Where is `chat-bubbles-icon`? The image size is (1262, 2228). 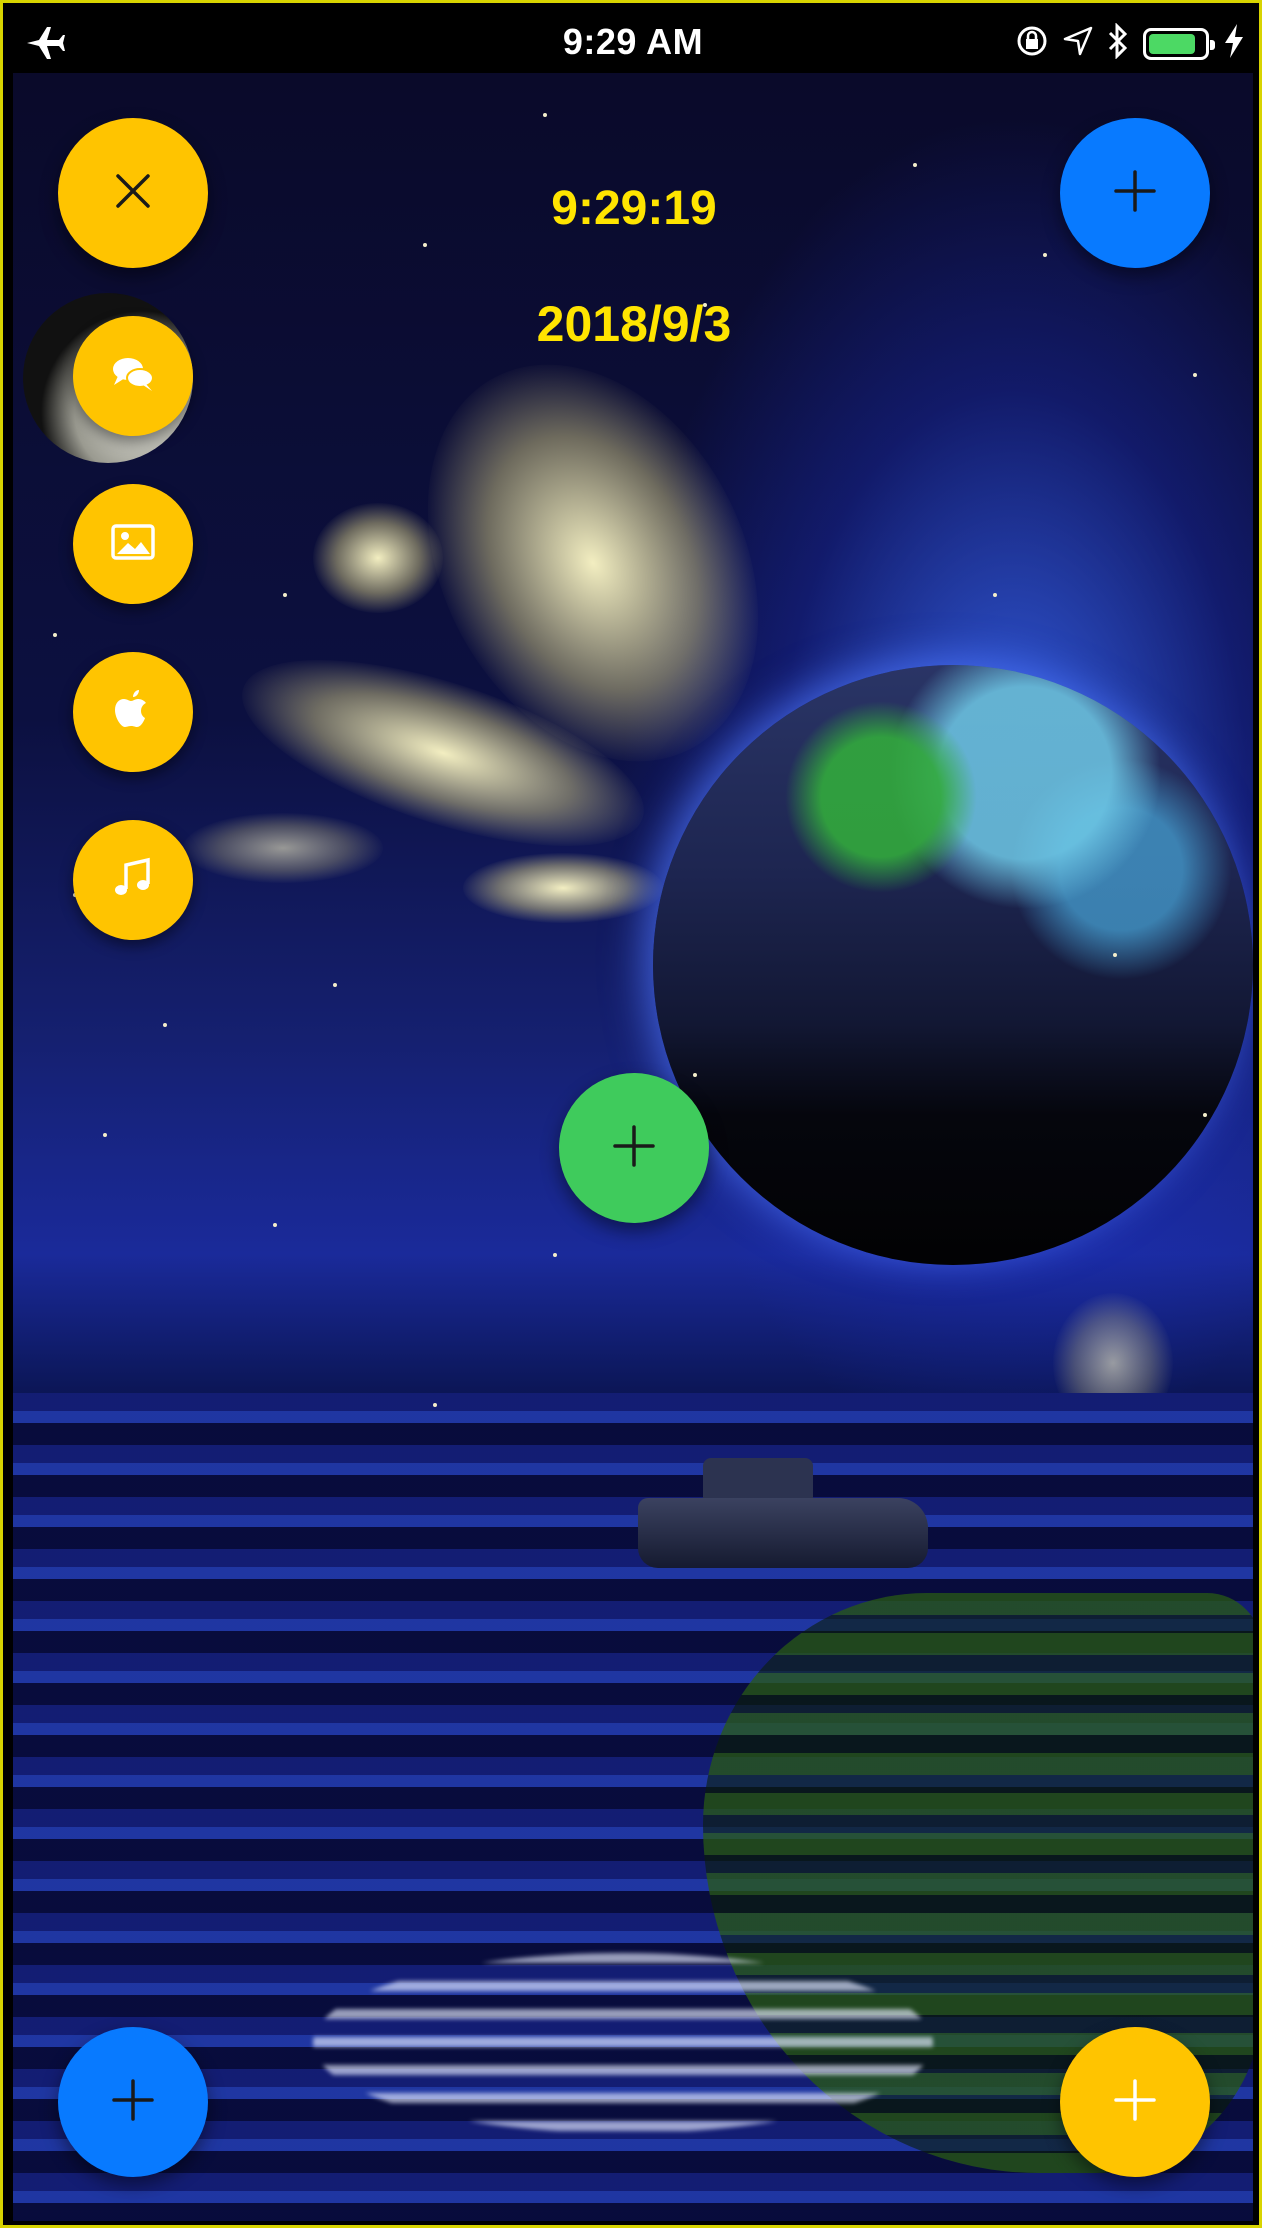 chat-bubbles-icon is located at coordinates (133, 376).